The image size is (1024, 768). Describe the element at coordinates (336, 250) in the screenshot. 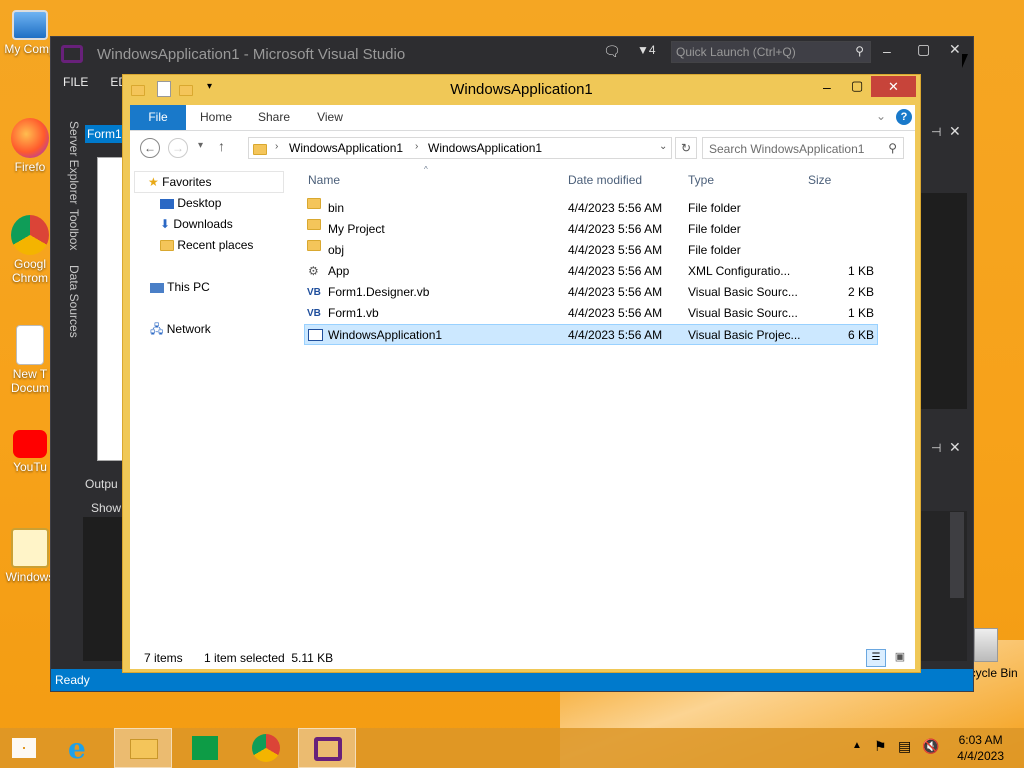

I see `file-name: obj` at that location.